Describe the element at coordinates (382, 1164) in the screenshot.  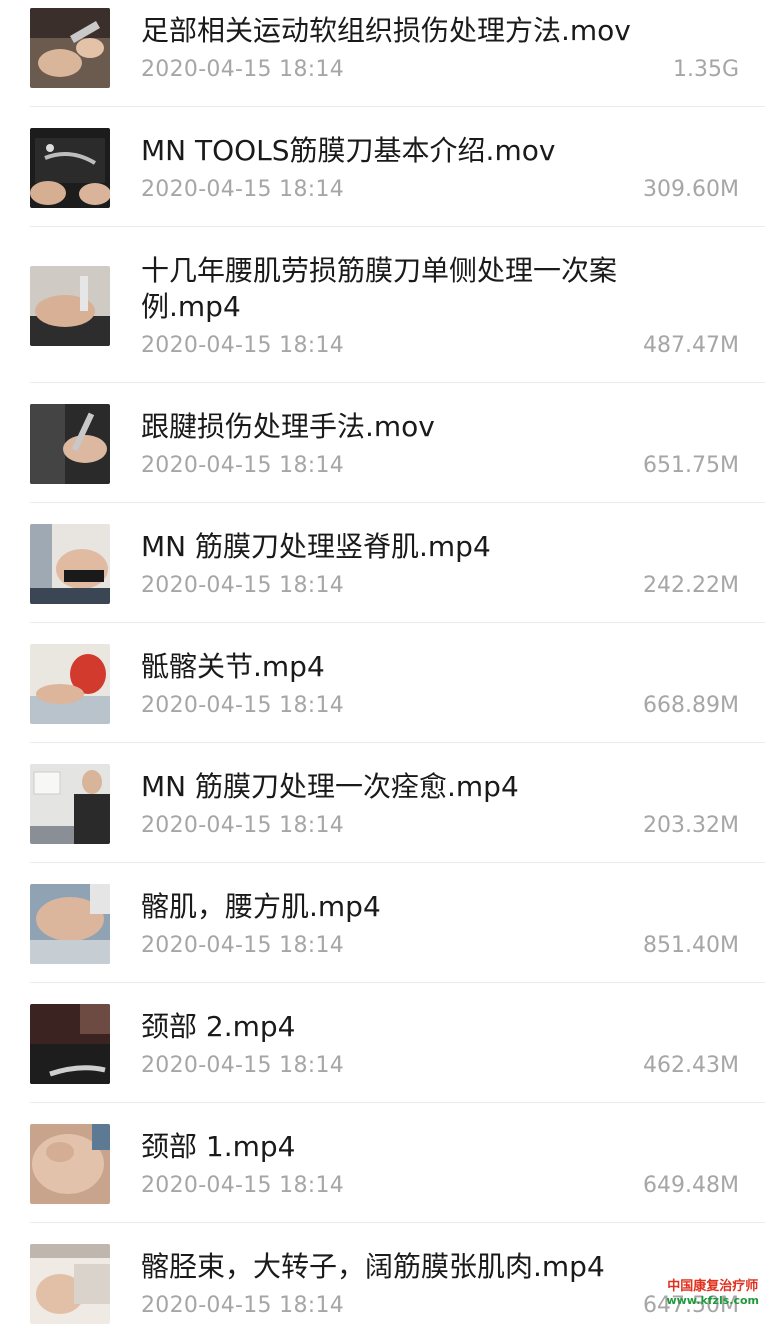
I see `file-row: 颈部 1.mp4 2020-04-15 18:14 649.48M` at that location.